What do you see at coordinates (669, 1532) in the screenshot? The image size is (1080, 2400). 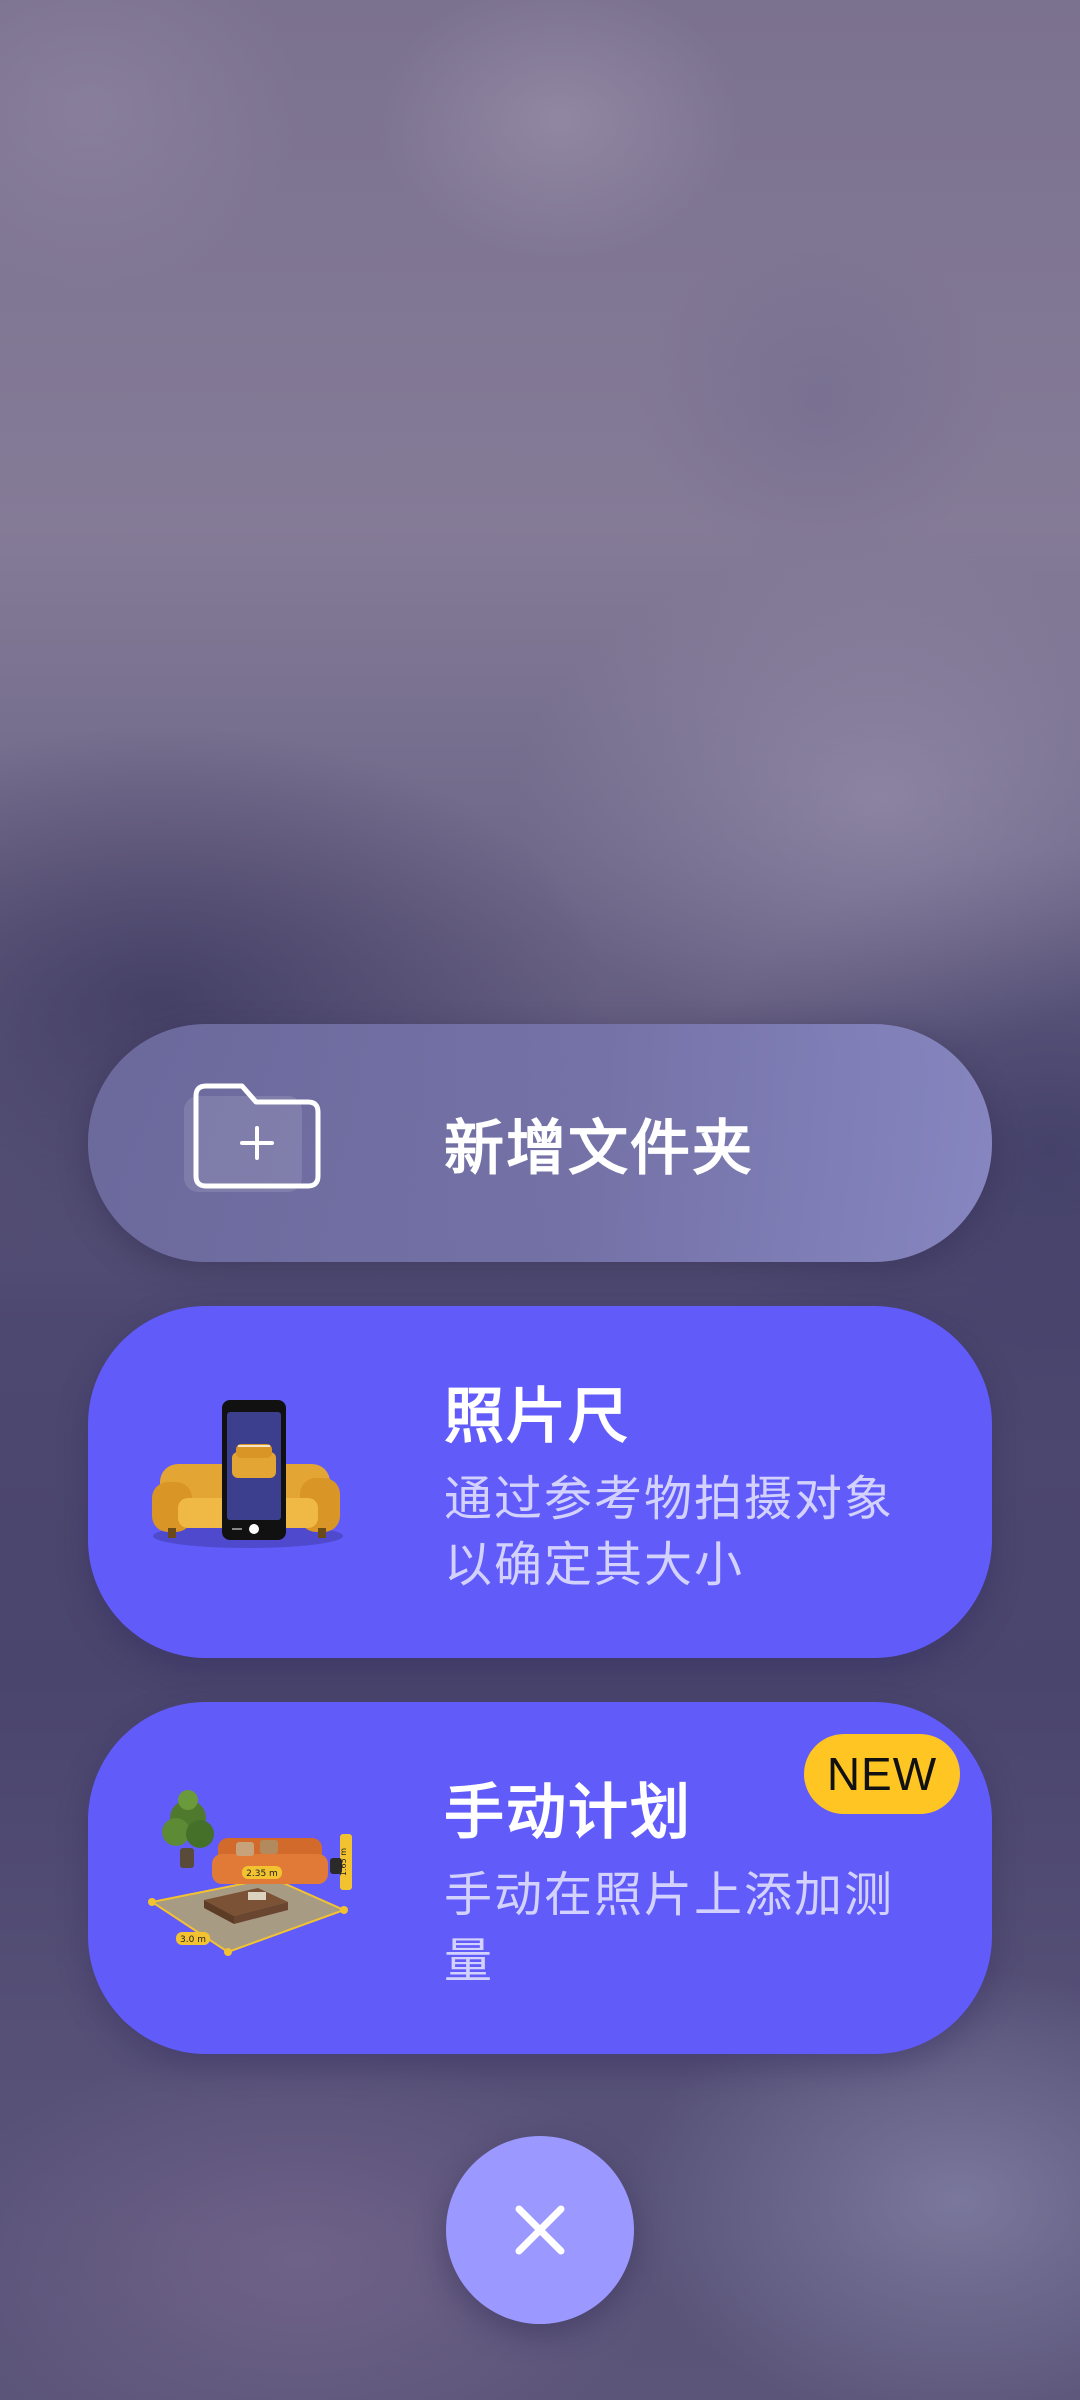 I see `photo-ruler-description: 通过参考物拍摄对象以确定其大小` at bounding box center [669, 1532].